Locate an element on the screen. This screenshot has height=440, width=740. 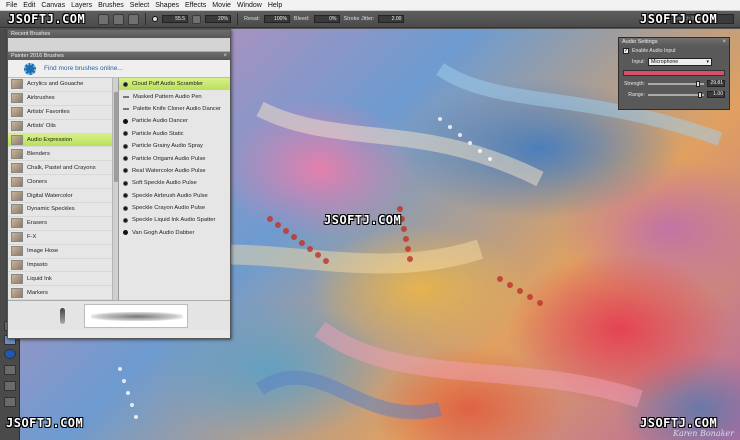
menu-edit: Edit is located at coordinates (29, 5).